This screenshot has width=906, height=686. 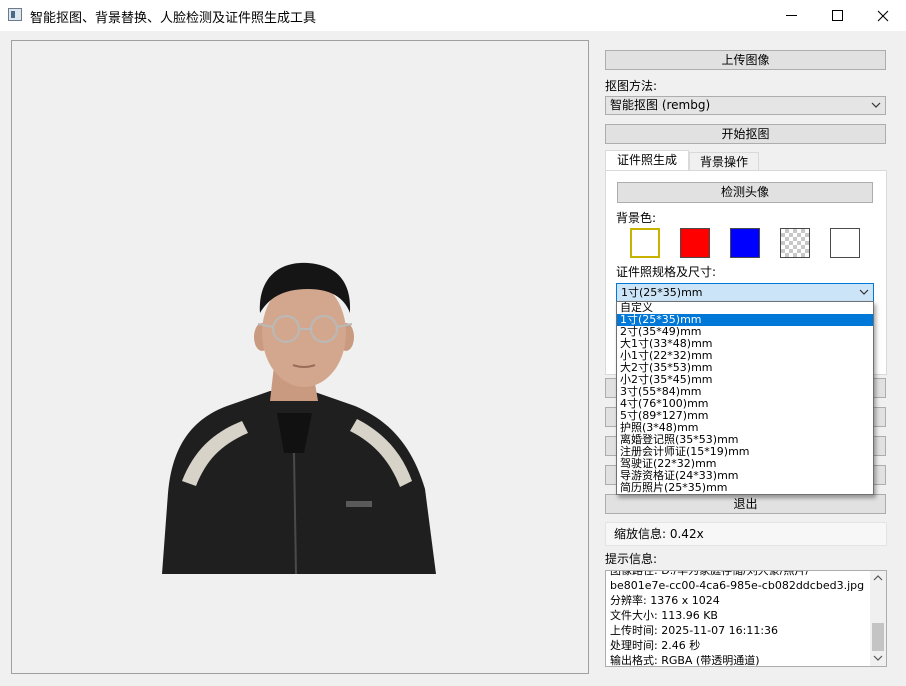 What do you see at coordinates (655, 645) in the screenshot?
I see `info-line: 处理时间: 2.46 秒` at bounding box center [655, 645].